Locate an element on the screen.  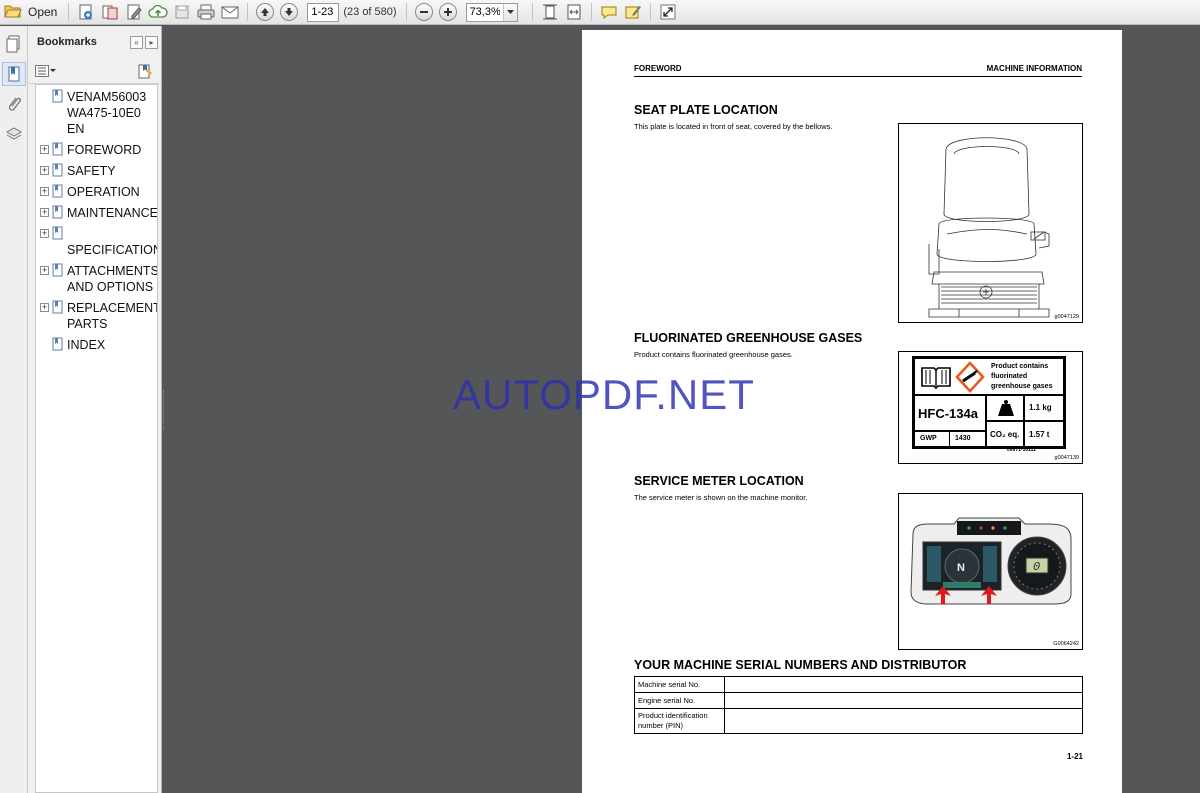
comment-icon is located at coordinates (609, 12).